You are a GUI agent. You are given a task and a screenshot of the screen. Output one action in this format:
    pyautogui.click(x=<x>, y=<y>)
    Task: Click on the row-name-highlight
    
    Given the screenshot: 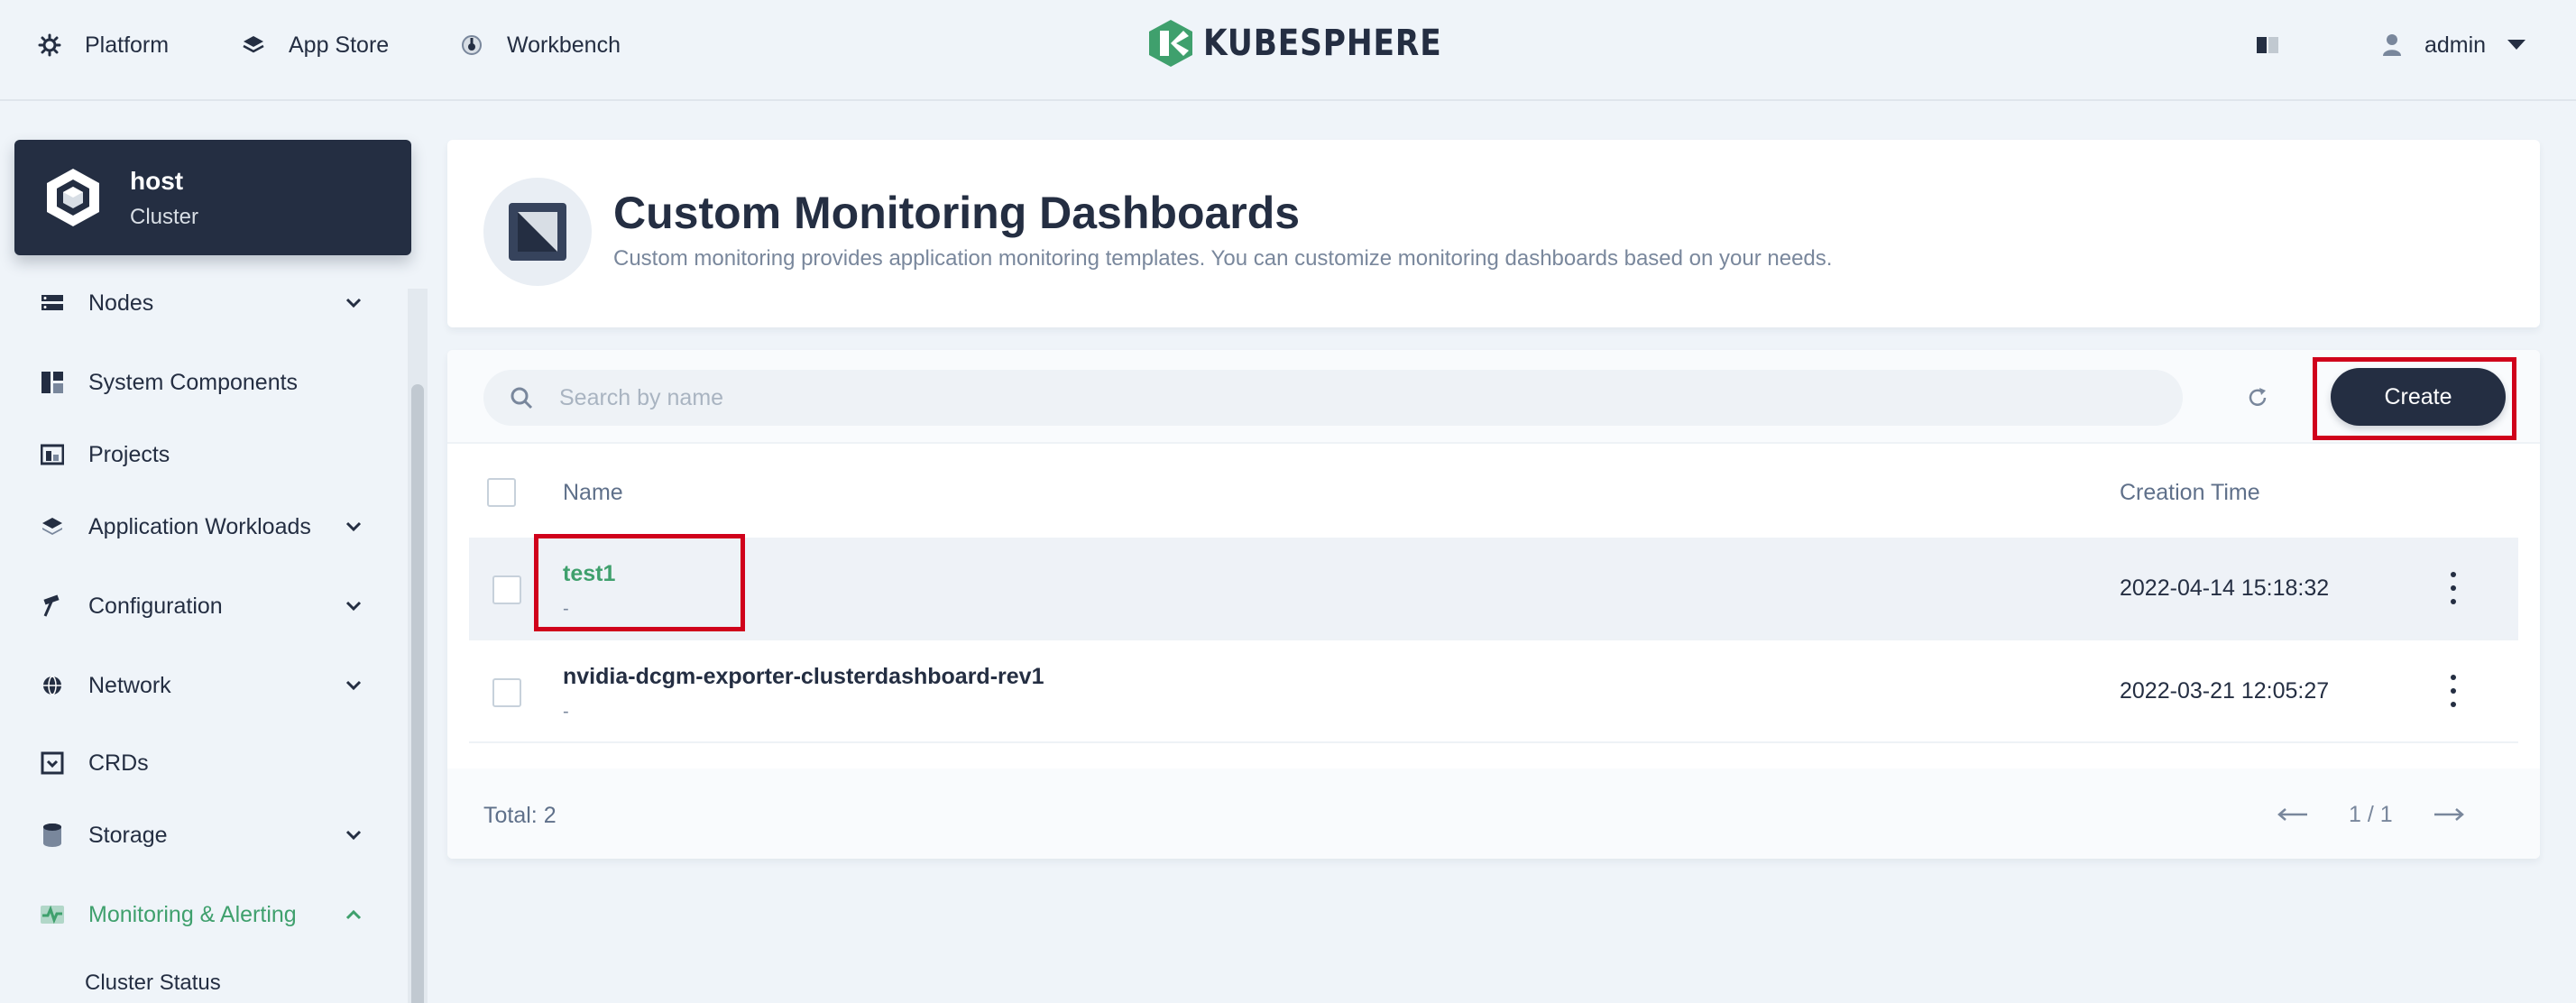 What is the action you would take?
    pyautogui.click(x=639, y=582)
    